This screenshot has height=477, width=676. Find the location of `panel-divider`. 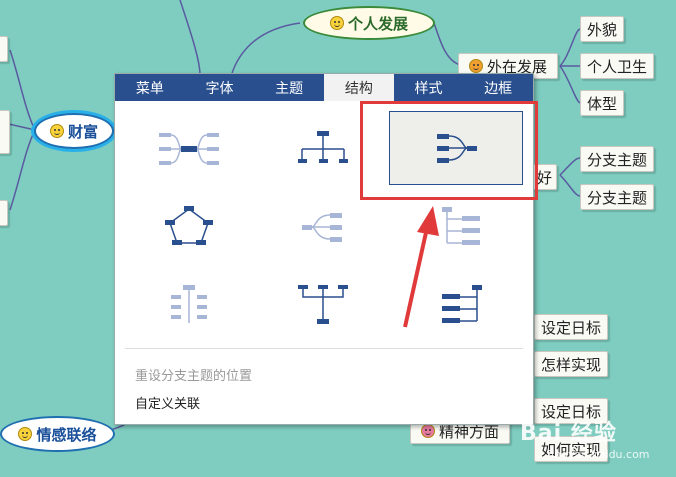

panel-divider is located at coordinates (324, 348).